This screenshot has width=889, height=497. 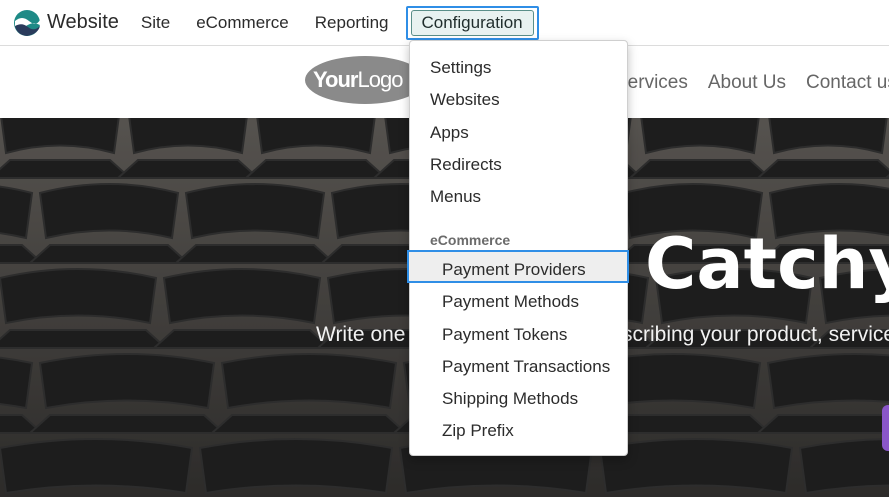 I want to click on dropdown-item-redirects: Redirects, so click(x=466, y=165).